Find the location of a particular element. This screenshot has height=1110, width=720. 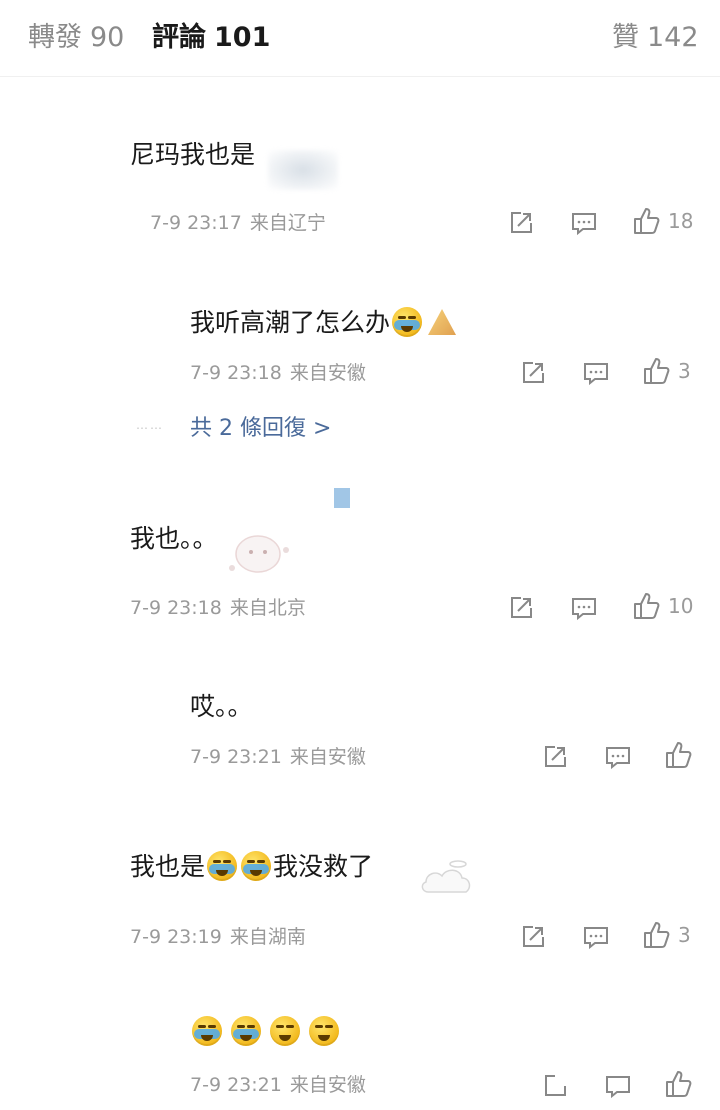

comment-text: 哎。。 is located at coordinates (221, 706).